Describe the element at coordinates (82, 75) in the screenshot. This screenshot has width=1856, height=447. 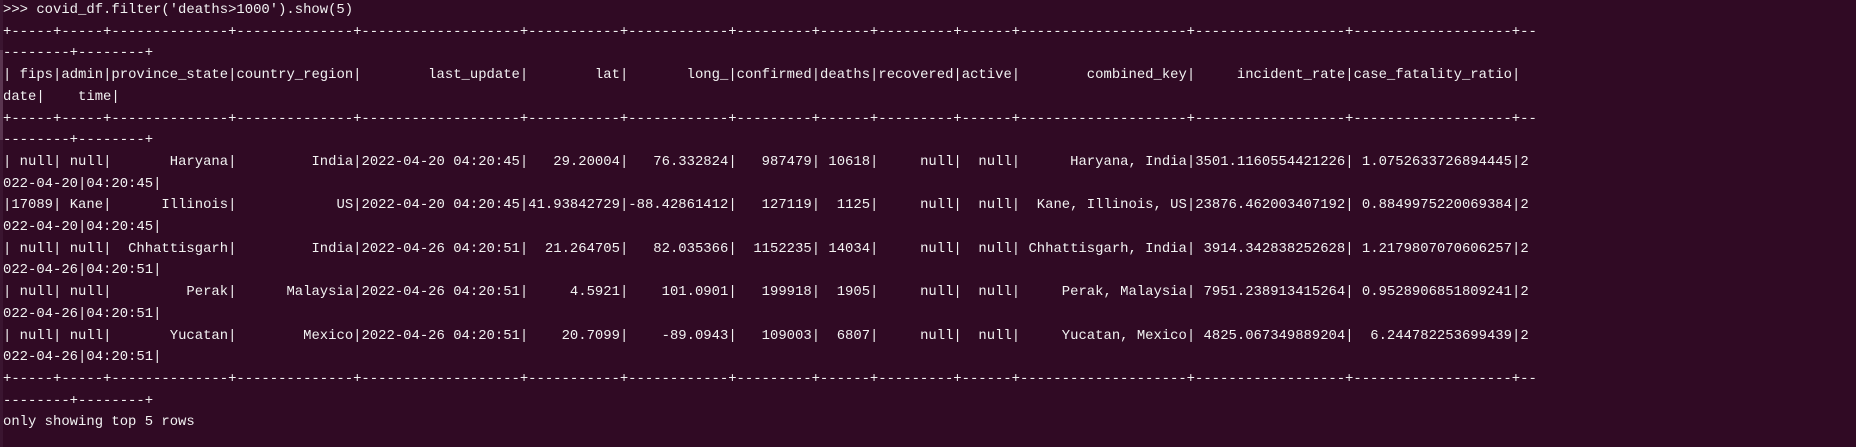
I see `column-header-admin: admin` at that location.